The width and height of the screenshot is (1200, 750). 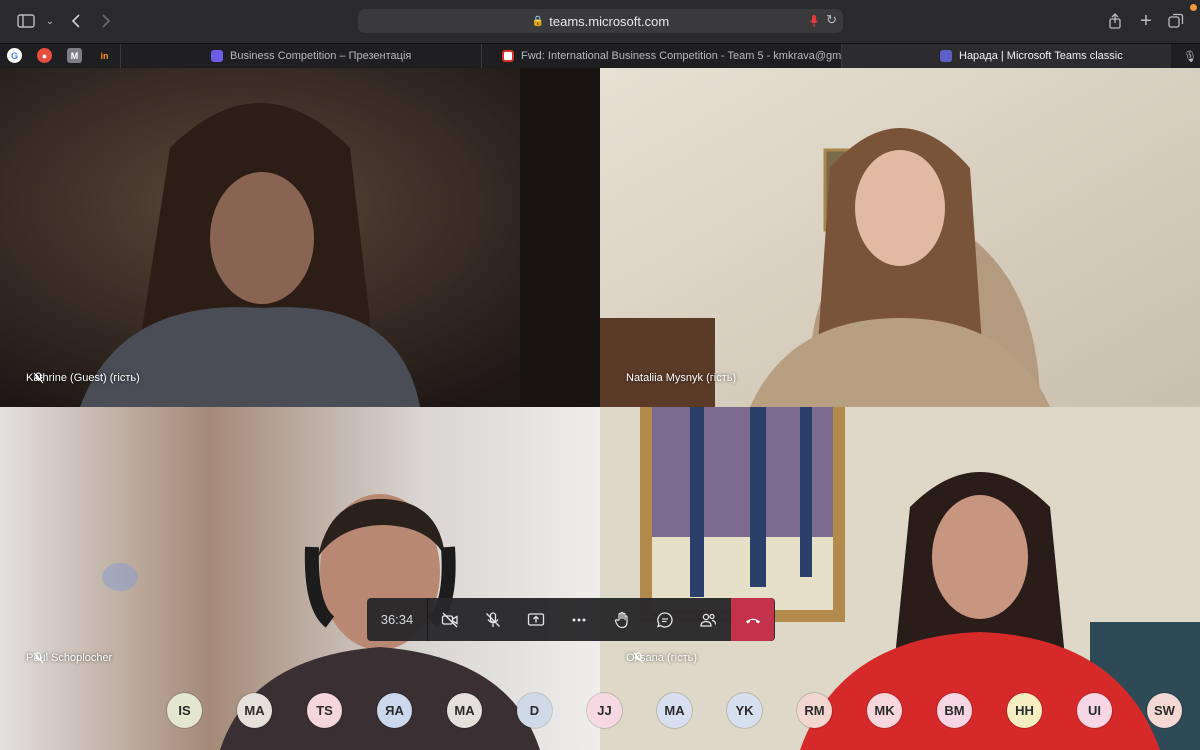 I want to click on participant-avatar: SW, so click(x=1164, y=710).